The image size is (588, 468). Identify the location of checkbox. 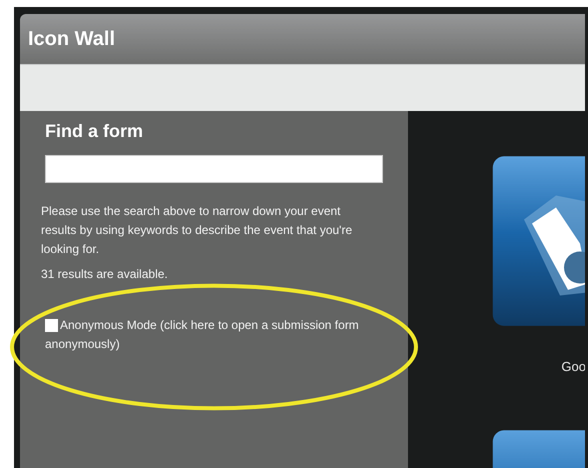
(51, 325).